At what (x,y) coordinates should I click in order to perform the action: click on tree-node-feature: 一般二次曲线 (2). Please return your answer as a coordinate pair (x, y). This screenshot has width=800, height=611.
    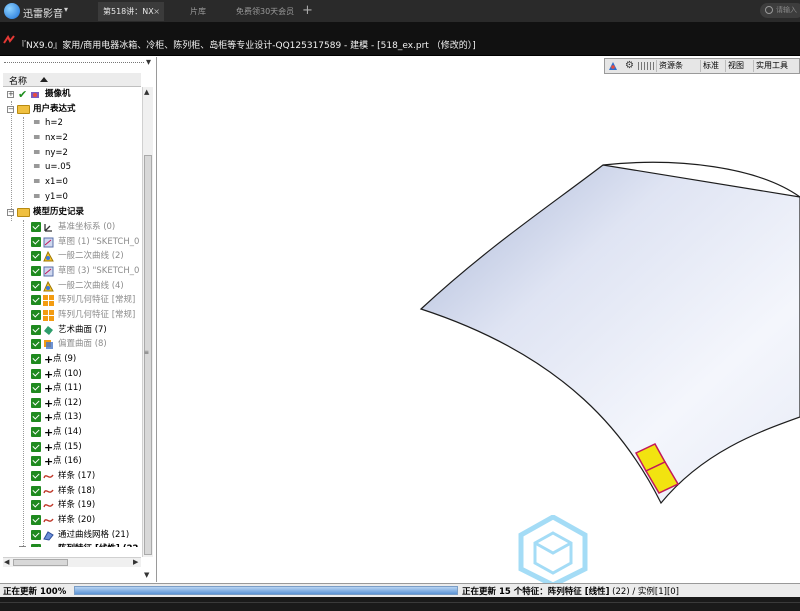
    Looking at the image, I should click on (72, 256).